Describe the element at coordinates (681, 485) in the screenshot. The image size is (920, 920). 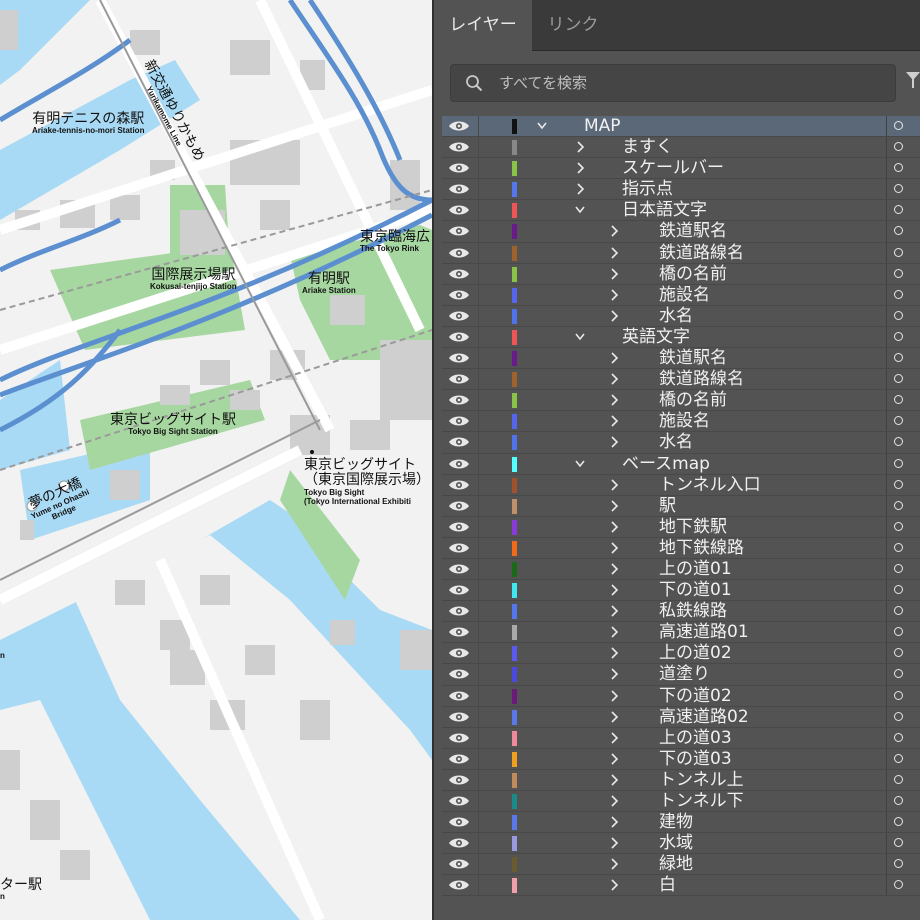
I see `layer-row: トンネル入口` at that location.